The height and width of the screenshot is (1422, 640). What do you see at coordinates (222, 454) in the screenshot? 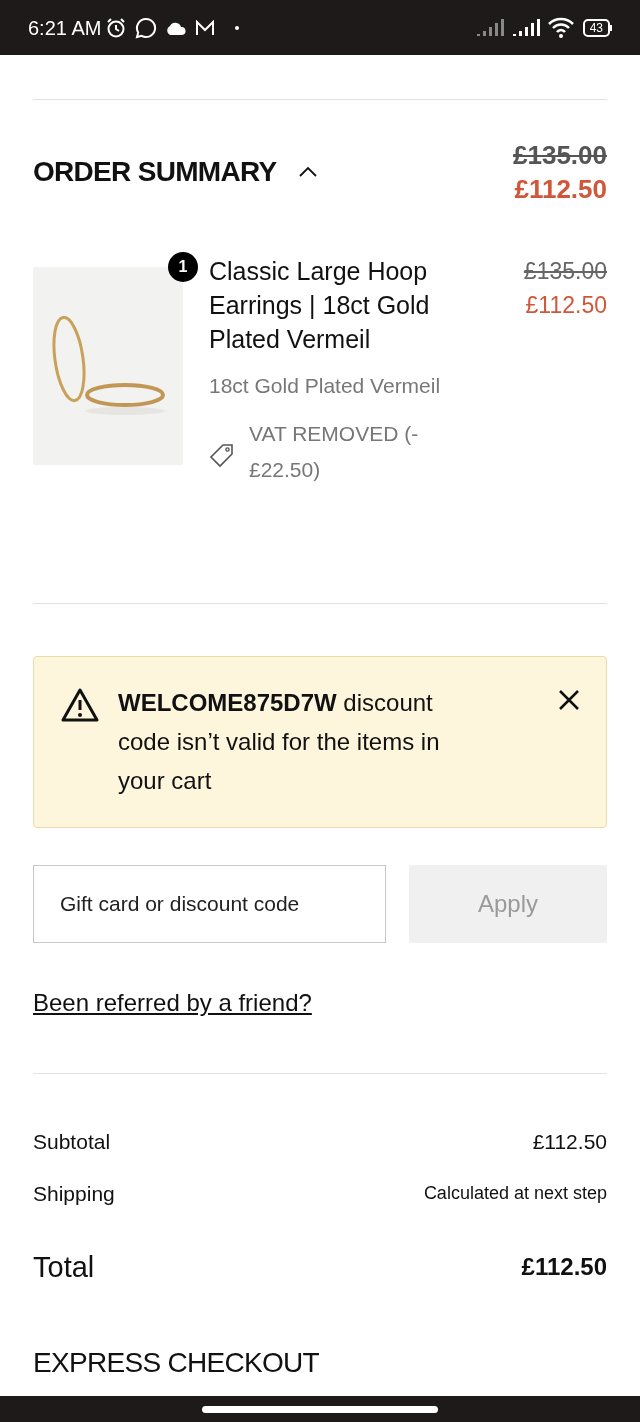
I see `tag-icon` at bounding box center [222, 454].